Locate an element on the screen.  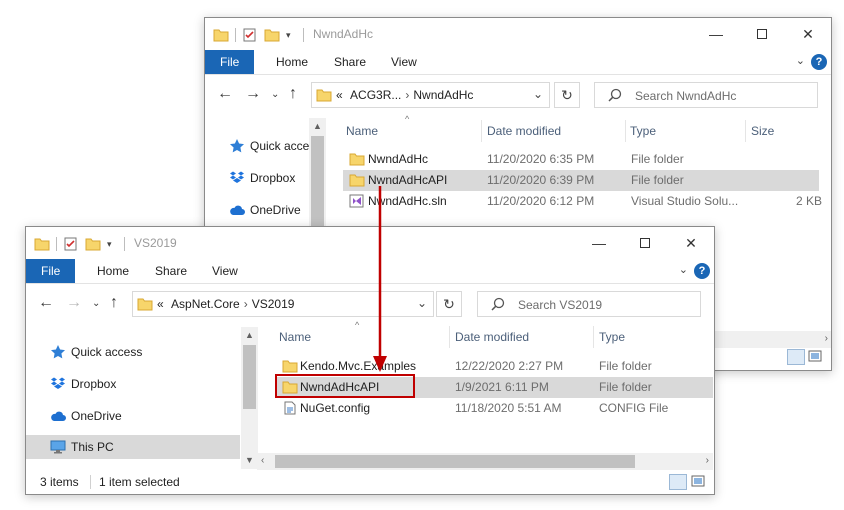
table-row: NwndAdHc 11/20/2020 6:35 PM File folder is located at coordinates (581, 159).